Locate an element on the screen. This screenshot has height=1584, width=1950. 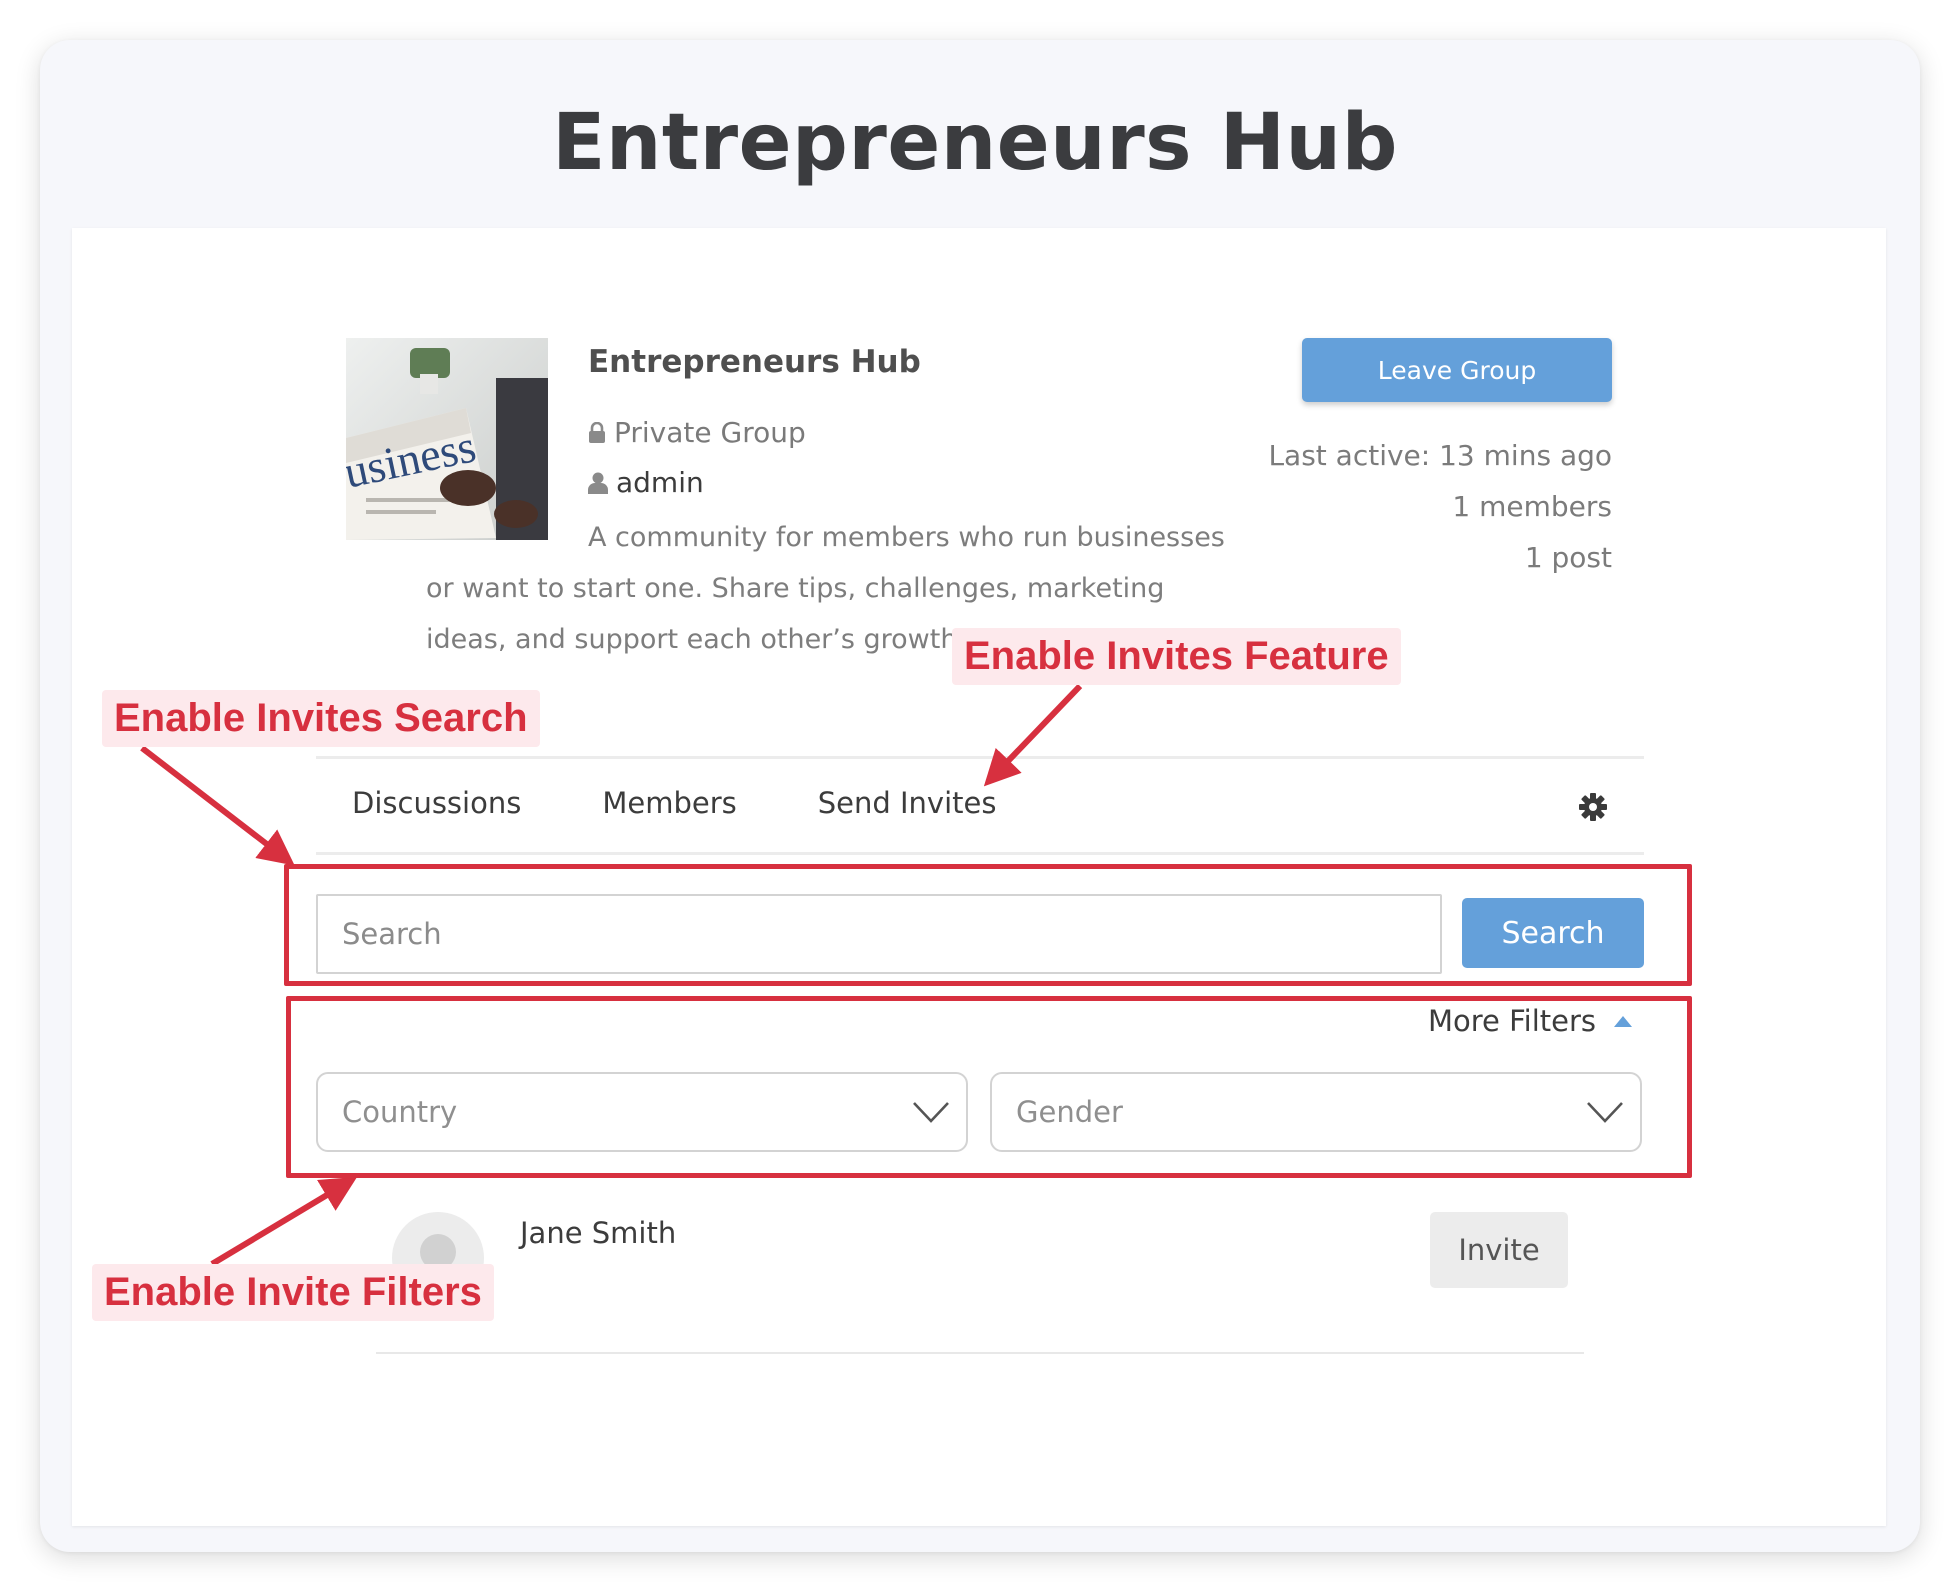
callout-invites-search: Enable Invites Search is located at coordinates (321, 718).